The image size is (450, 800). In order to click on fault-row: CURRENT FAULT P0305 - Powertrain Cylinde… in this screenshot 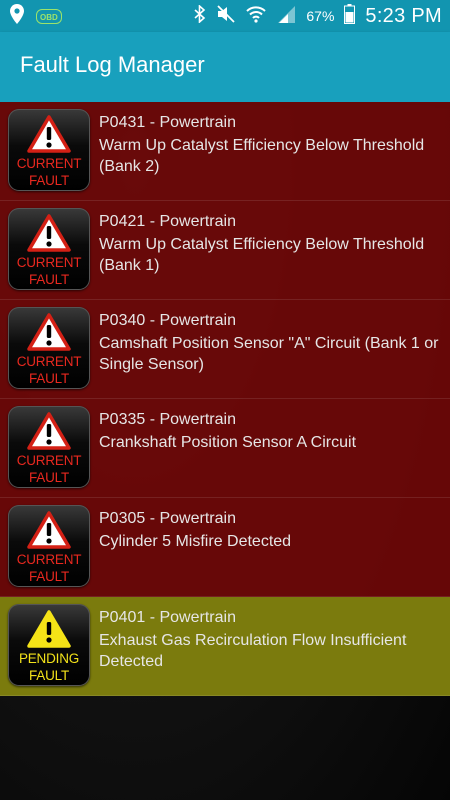, I will do `click(225, 547)`.